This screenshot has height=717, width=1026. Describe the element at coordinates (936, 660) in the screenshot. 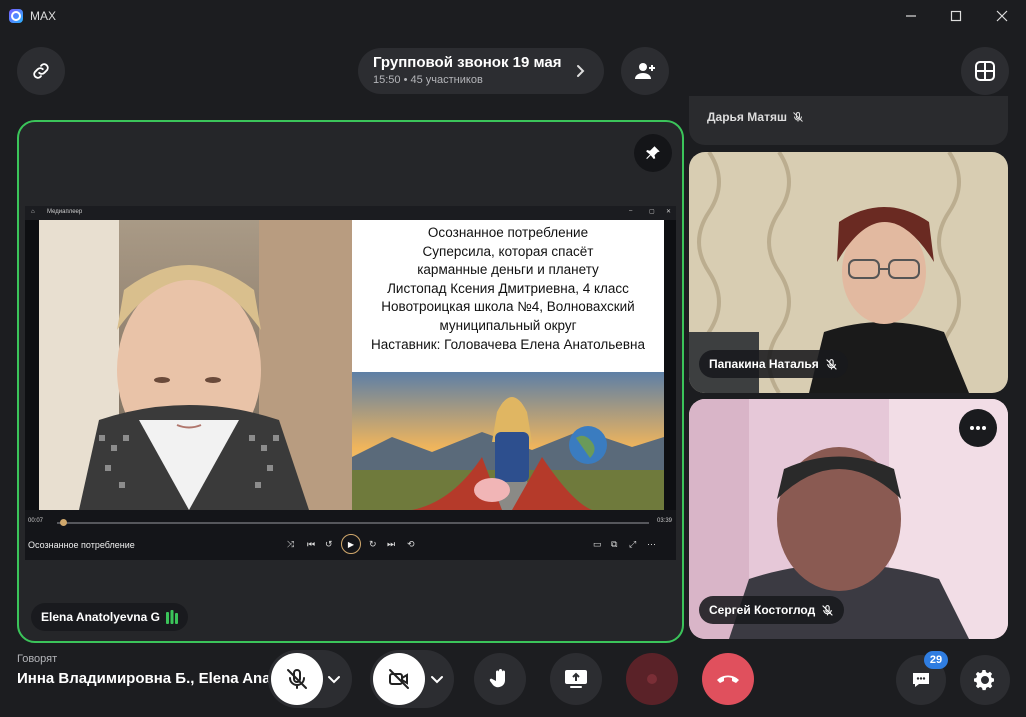

I see `chat-unread-badge: 29` at that location.